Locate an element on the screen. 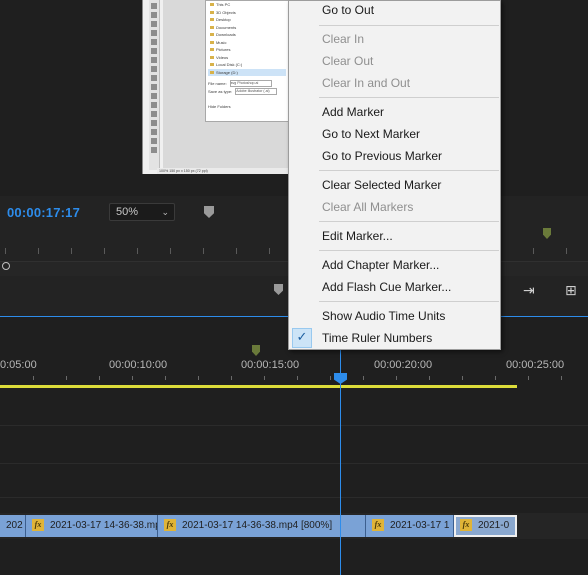  ruler-time-label: 00:00:10:00 is located at coordinates (138, 365).